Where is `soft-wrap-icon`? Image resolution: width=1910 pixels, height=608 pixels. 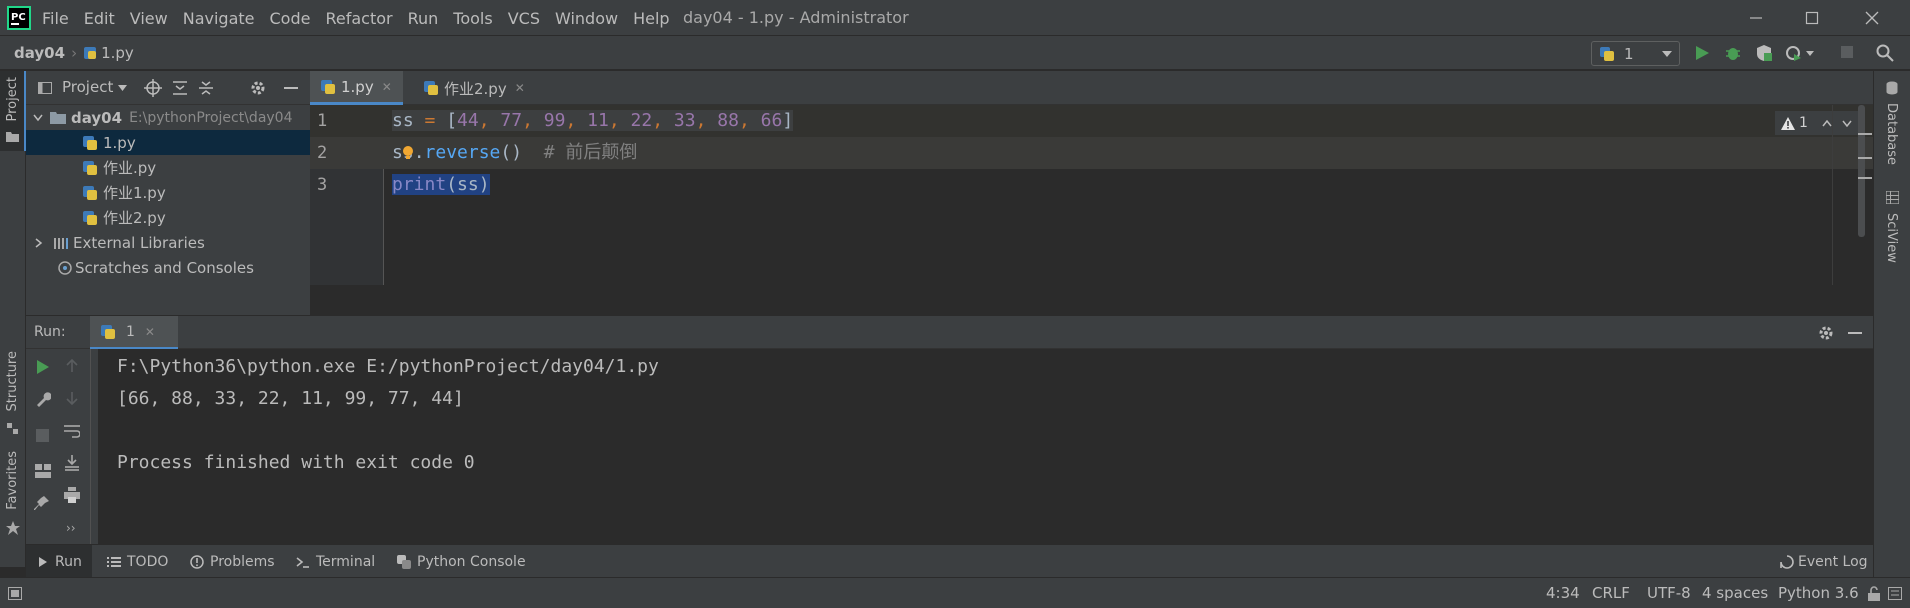
soft-wrap-icon is located at coordinates (72, 431).